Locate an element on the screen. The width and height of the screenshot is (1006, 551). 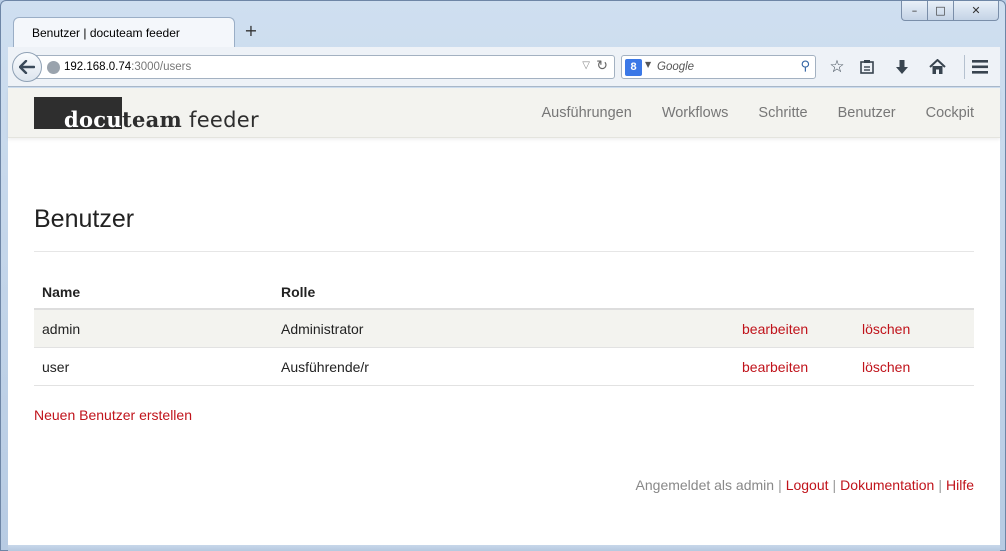
house-glyph is located at coordinates (937, 66).